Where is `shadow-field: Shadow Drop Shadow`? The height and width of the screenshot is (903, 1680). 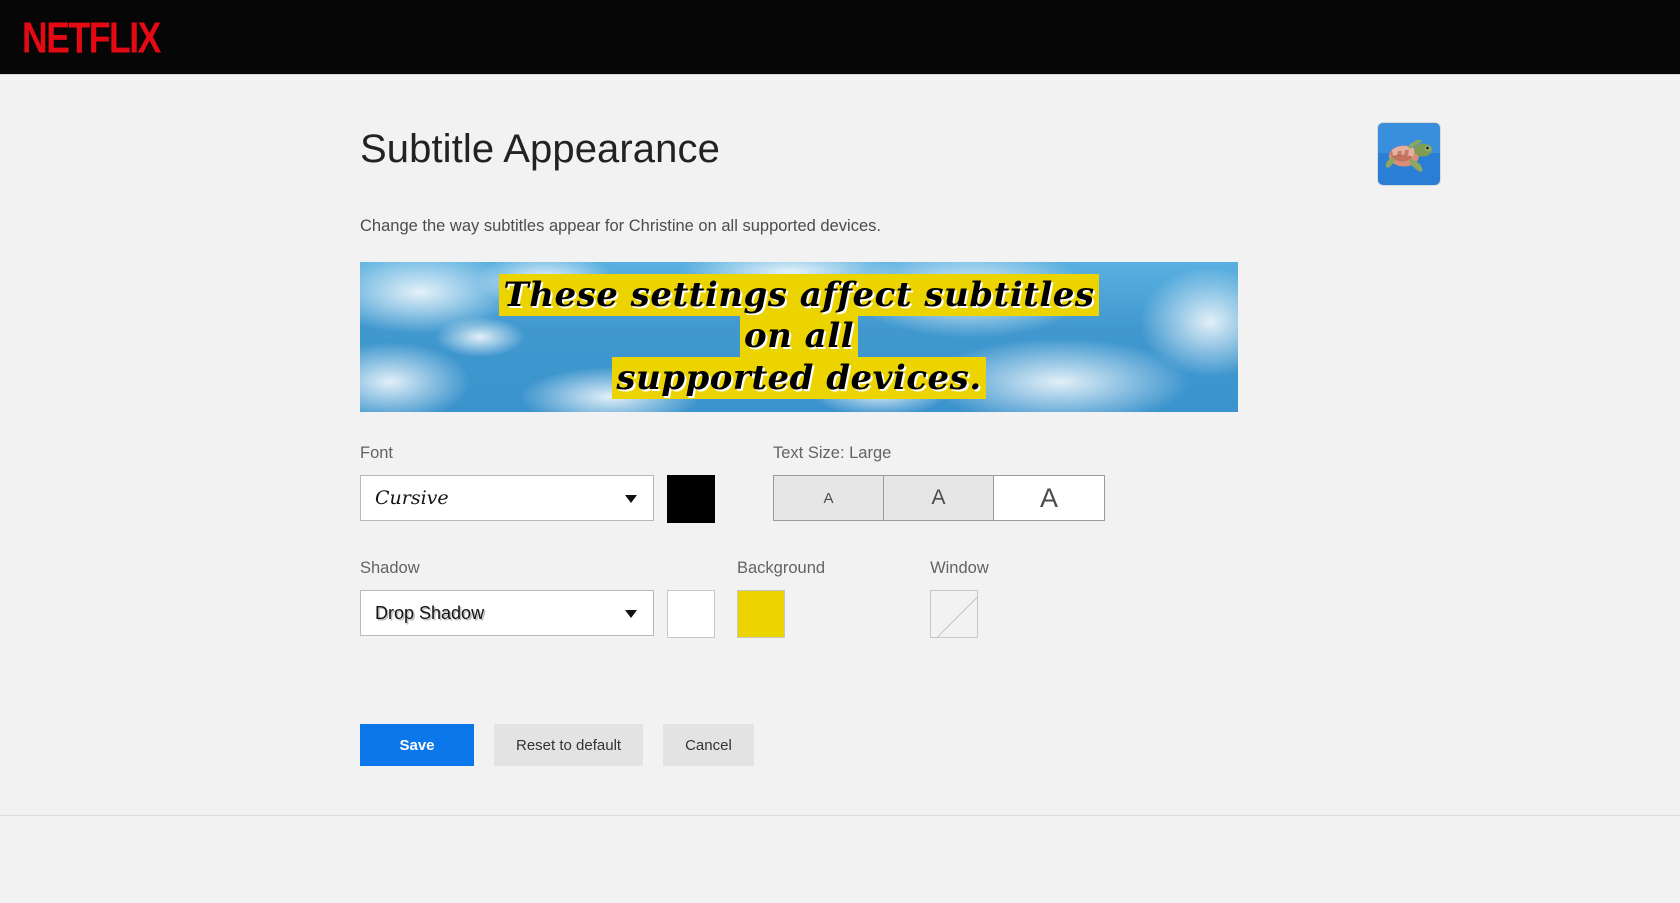
shadow-field: Shadow Drop Shadow is located at coordinates (507, 597).